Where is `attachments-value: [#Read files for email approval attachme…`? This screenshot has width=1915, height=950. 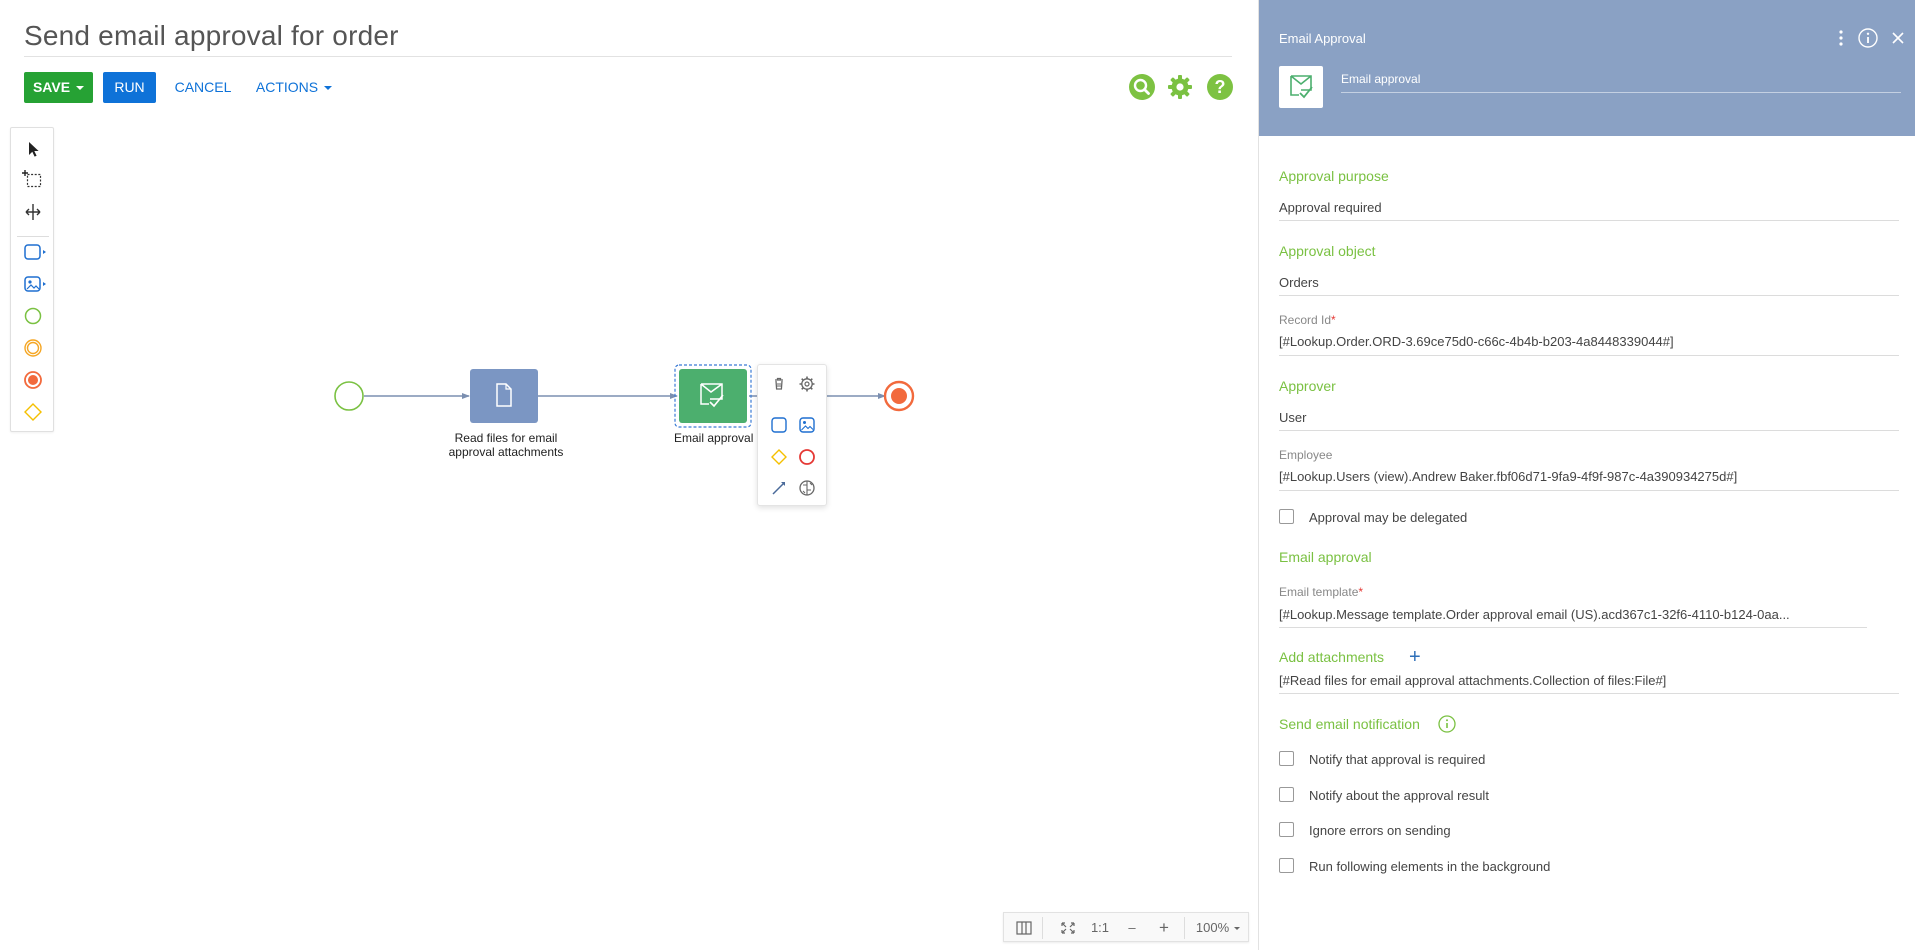 attachments-value: [#Read files for email approval attachme… is located at coordinates (1472, 680).